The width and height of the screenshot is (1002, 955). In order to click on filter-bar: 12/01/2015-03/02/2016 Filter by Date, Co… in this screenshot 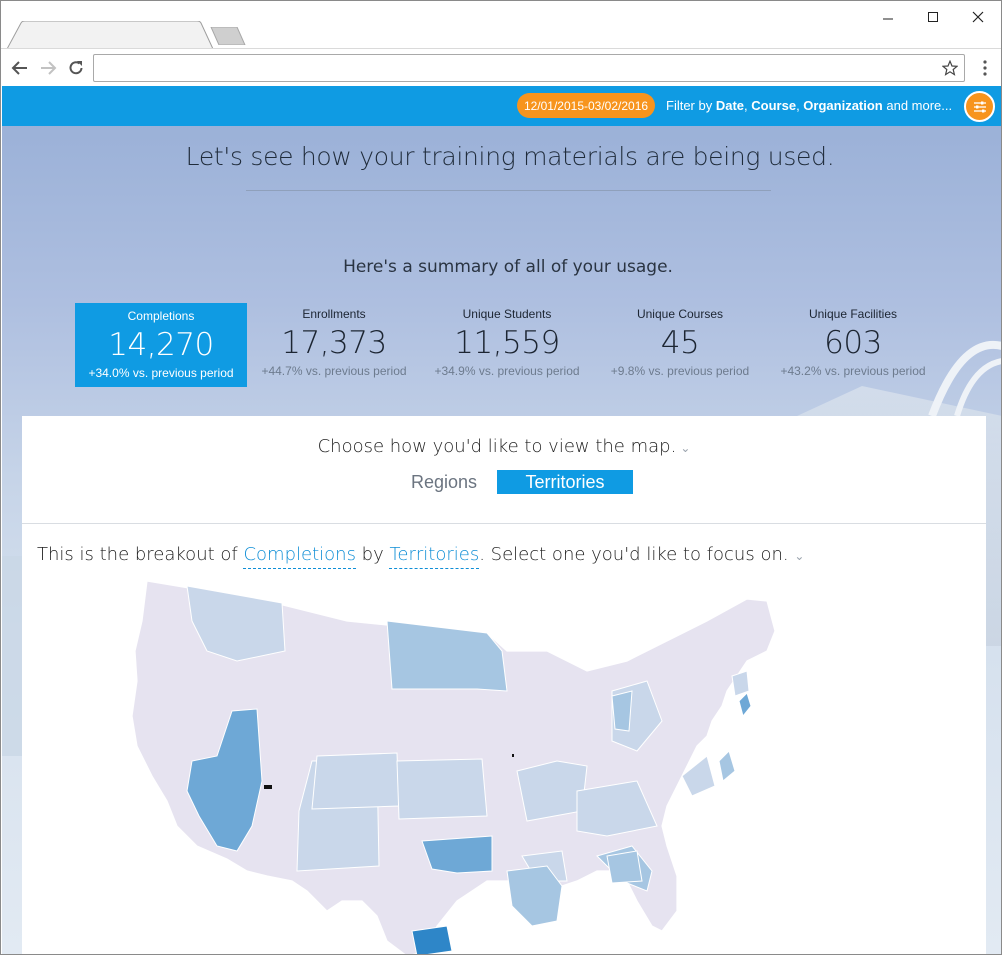, I will do `click(501, 106)`.